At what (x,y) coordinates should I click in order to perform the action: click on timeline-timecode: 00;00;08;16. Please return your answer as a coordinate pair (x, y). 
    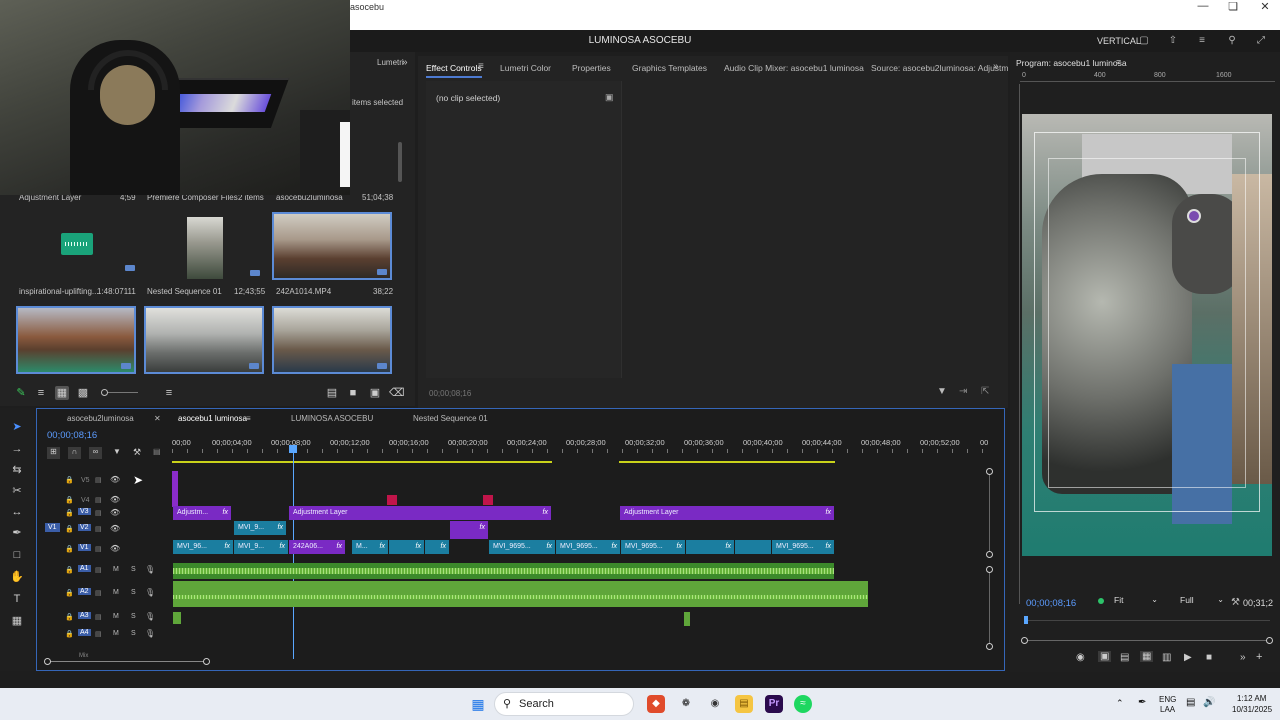
    Looking at the image, I should click on (72, 435).